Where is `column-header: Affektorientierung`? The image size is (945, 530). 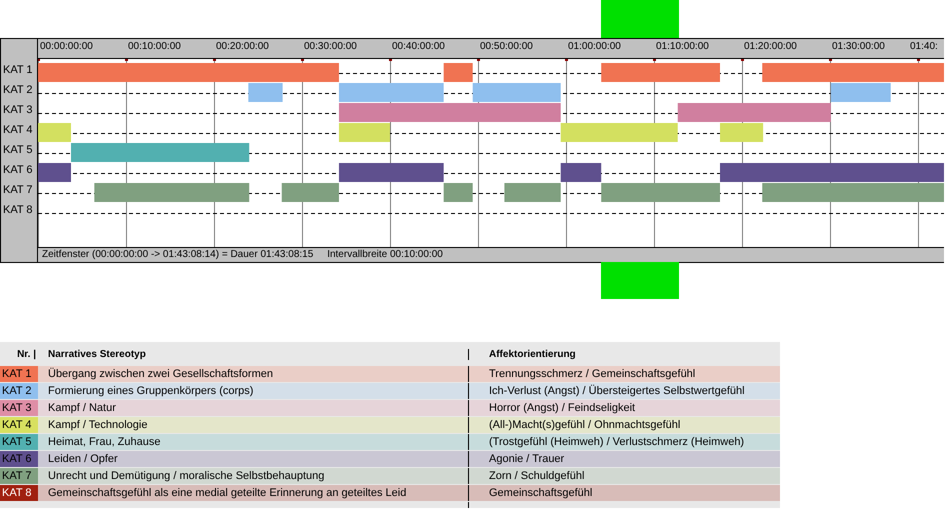
column-header: Affektorientierung is located at coordinates (624, 354).